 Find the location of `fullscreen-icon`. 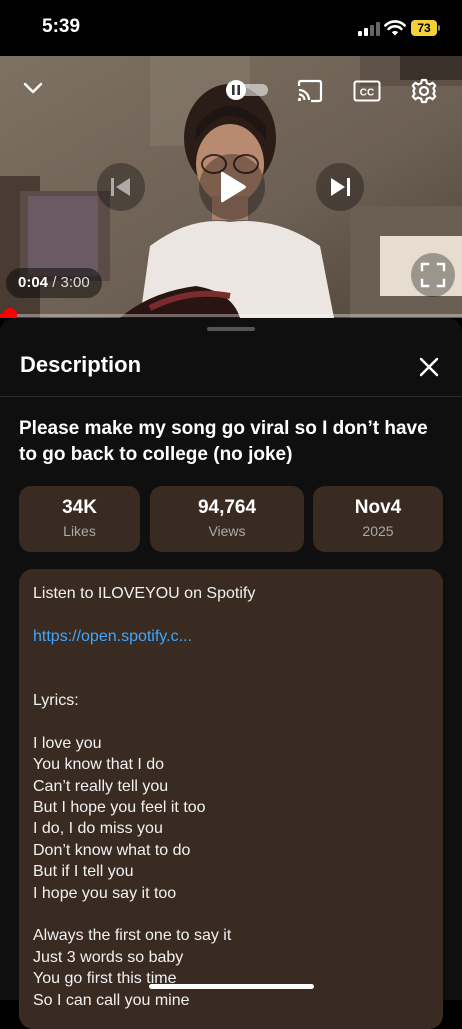

fullscreen-icon is located at coordinates (433, 275).